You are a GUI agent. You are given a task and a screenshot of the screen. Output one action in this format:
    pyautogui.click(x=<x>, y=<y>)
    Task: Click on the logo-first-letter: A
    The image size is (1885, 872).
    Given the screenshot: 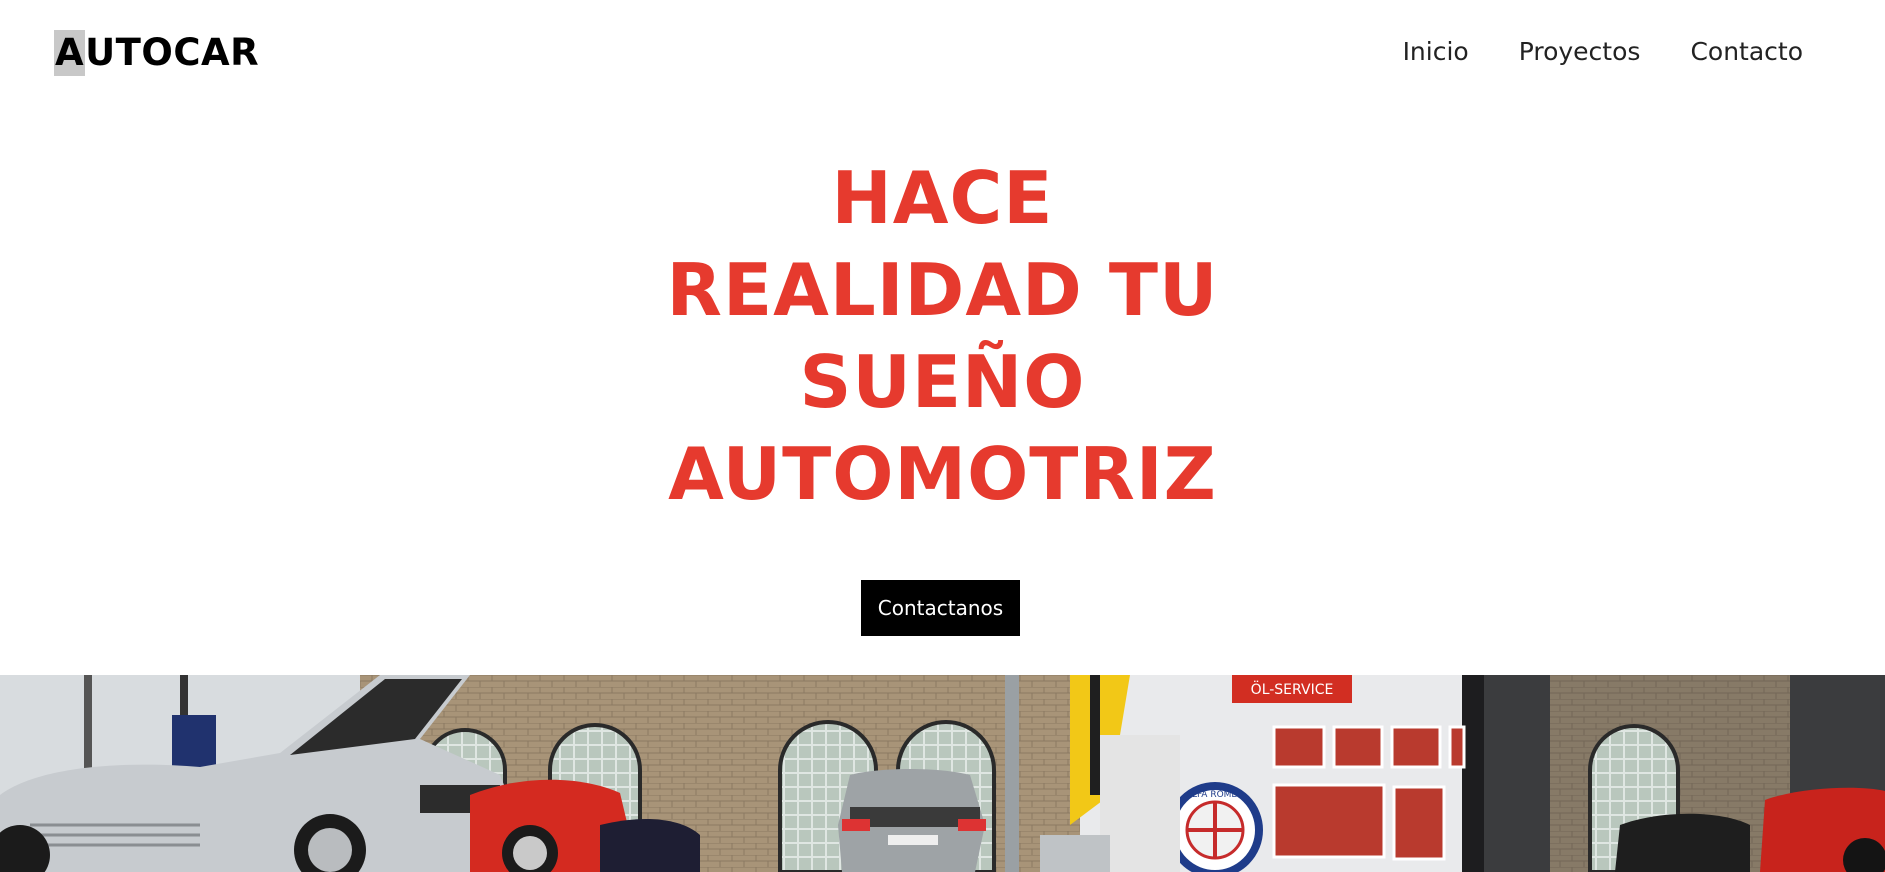 What is the action you would take?
    pyautogui.click(x=70, y=53)
    